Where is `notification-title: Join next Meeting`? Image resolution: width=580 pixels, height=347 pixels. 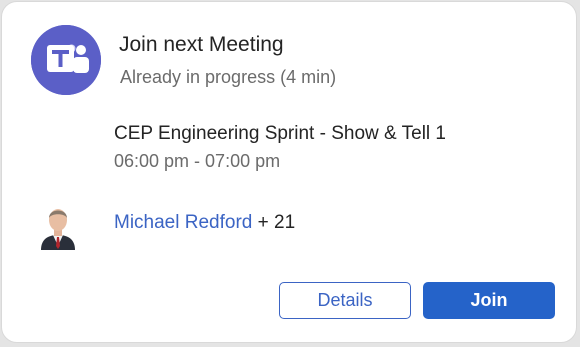 notification-title: Join next Meeting is located at coordinates (201, 44).